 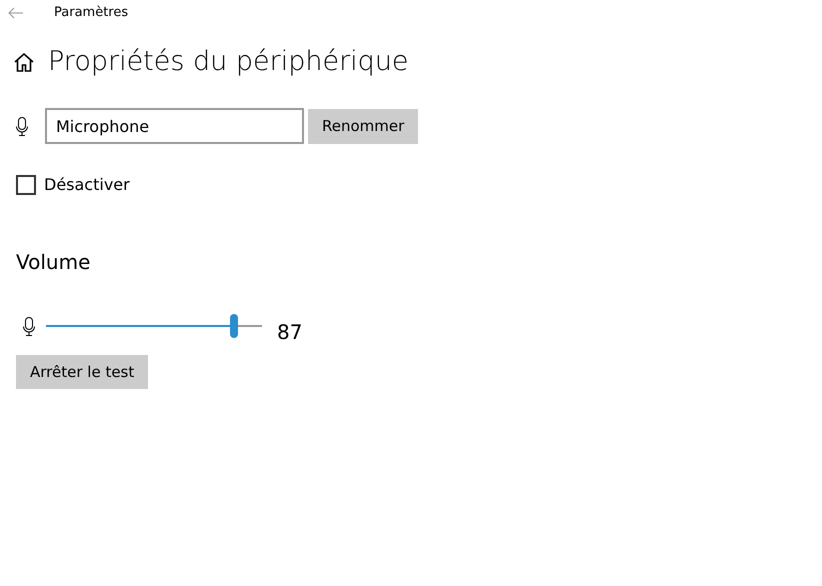 What do you see at coordinates (26, 185) in the screenshot?
I see `checkbox` at bounding box center [26, 185].